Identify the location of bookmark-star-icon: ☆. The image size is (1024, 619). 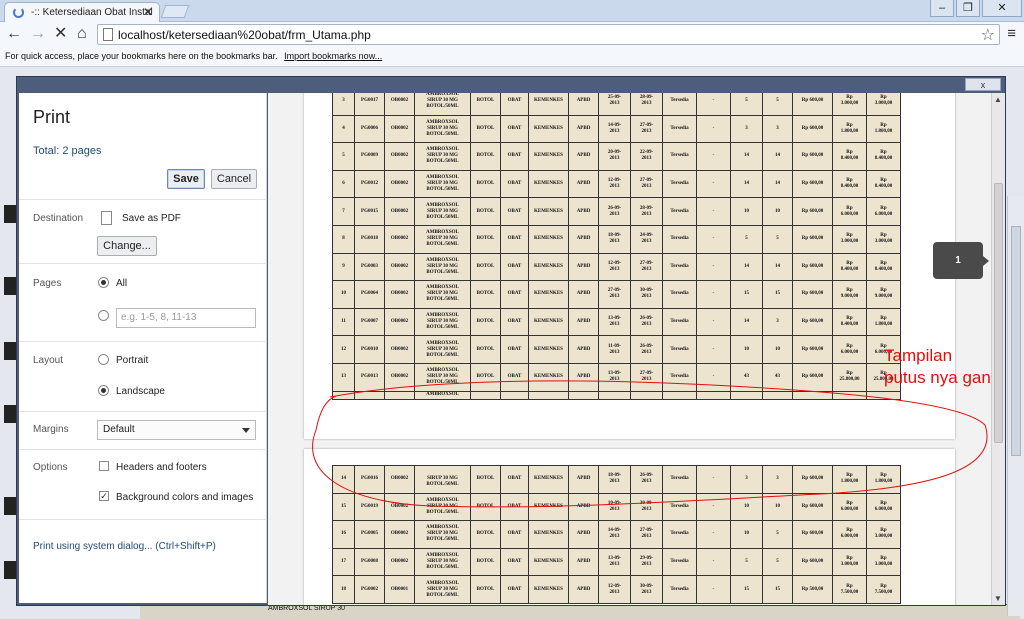
(988, 35).